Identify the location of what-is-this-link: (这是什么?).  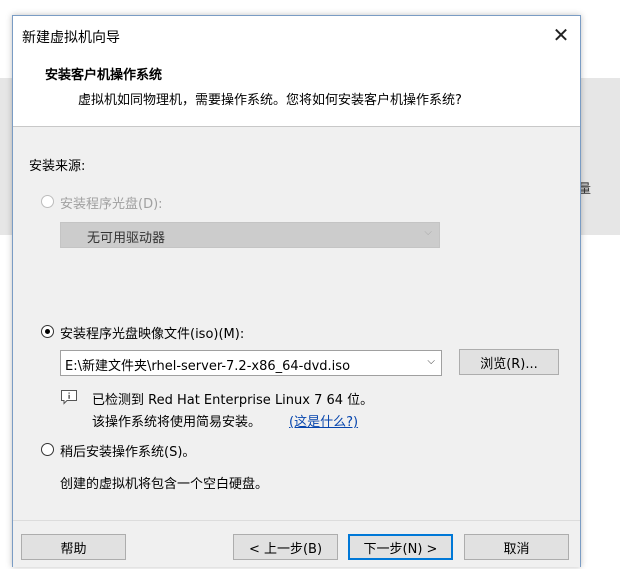
(323, 420).